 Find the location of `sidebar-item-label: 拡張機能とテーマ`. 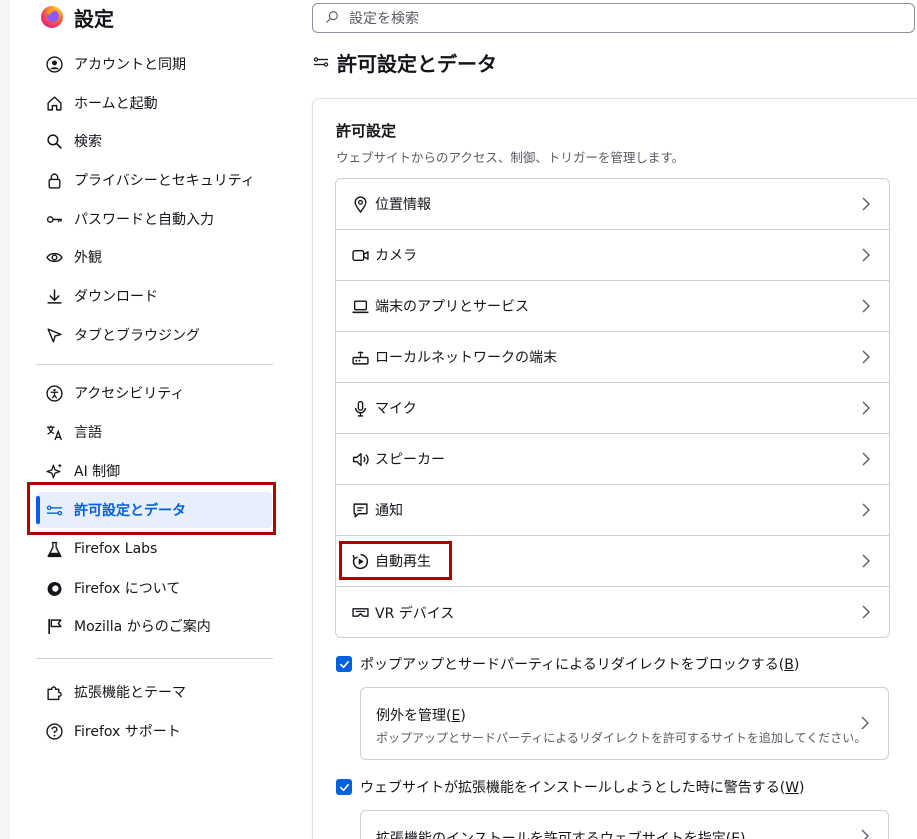

sidebar-item-label: 拡張機能とテーマ is located at coordinates (130, 693).